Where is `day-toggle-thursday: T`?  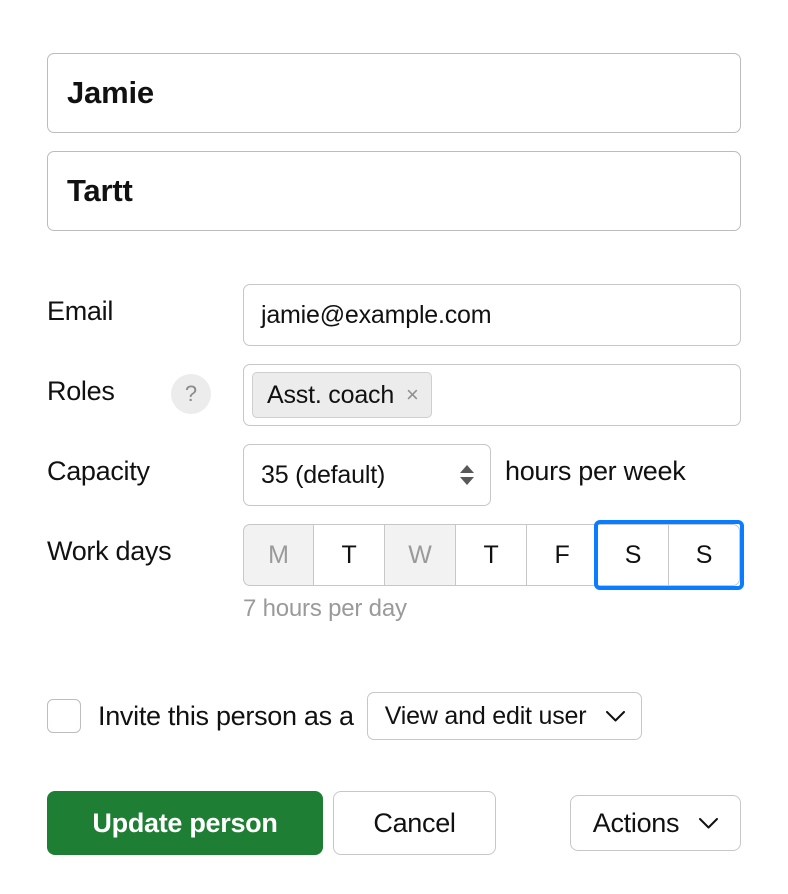 day-toggle-thursday: T is located at coordinates (491, 555).